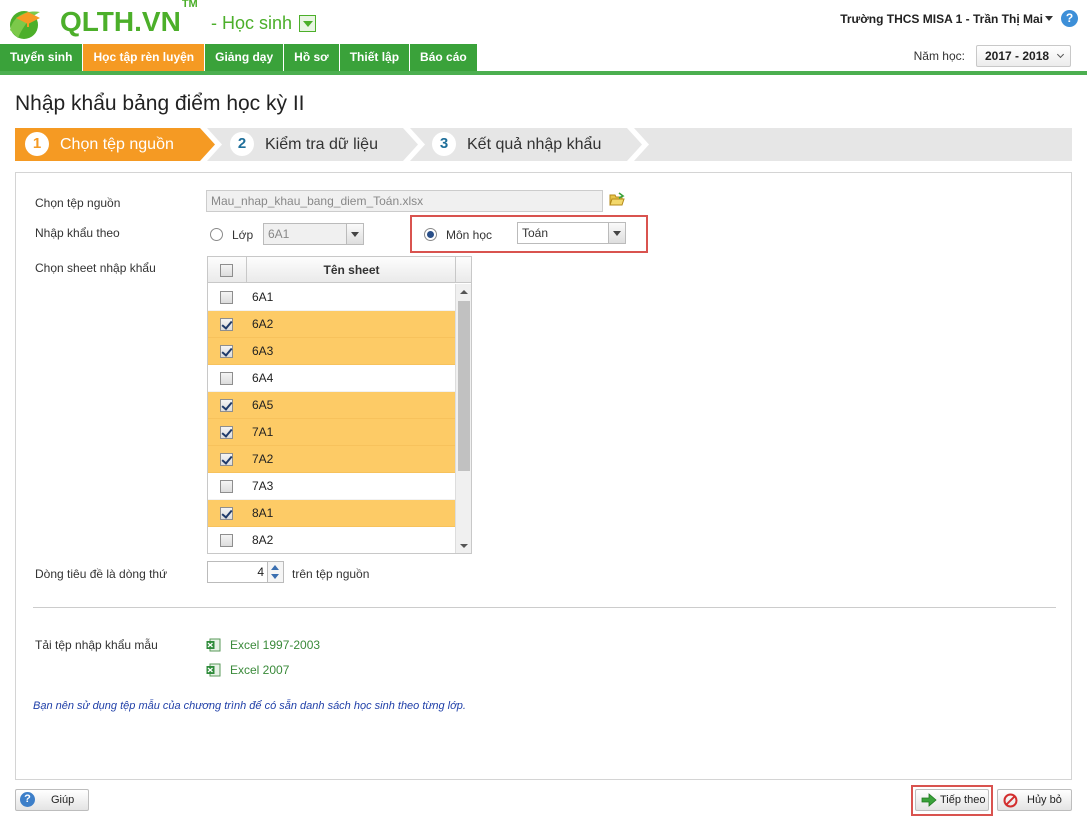 Image resolution: width=1087 pixels, height=833 pixels. What do you see at coordinates (263, 513) in the screenshot?
I see `sheet-name: 8A1` at bounding box center [263, 513].